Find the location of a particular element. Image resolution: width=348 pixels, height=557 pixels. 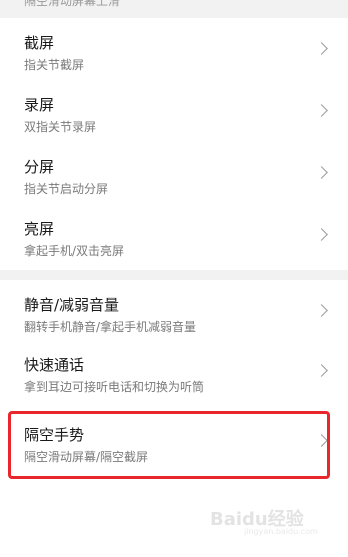

item-title: 分屏 is located at coordinates (39, 167).